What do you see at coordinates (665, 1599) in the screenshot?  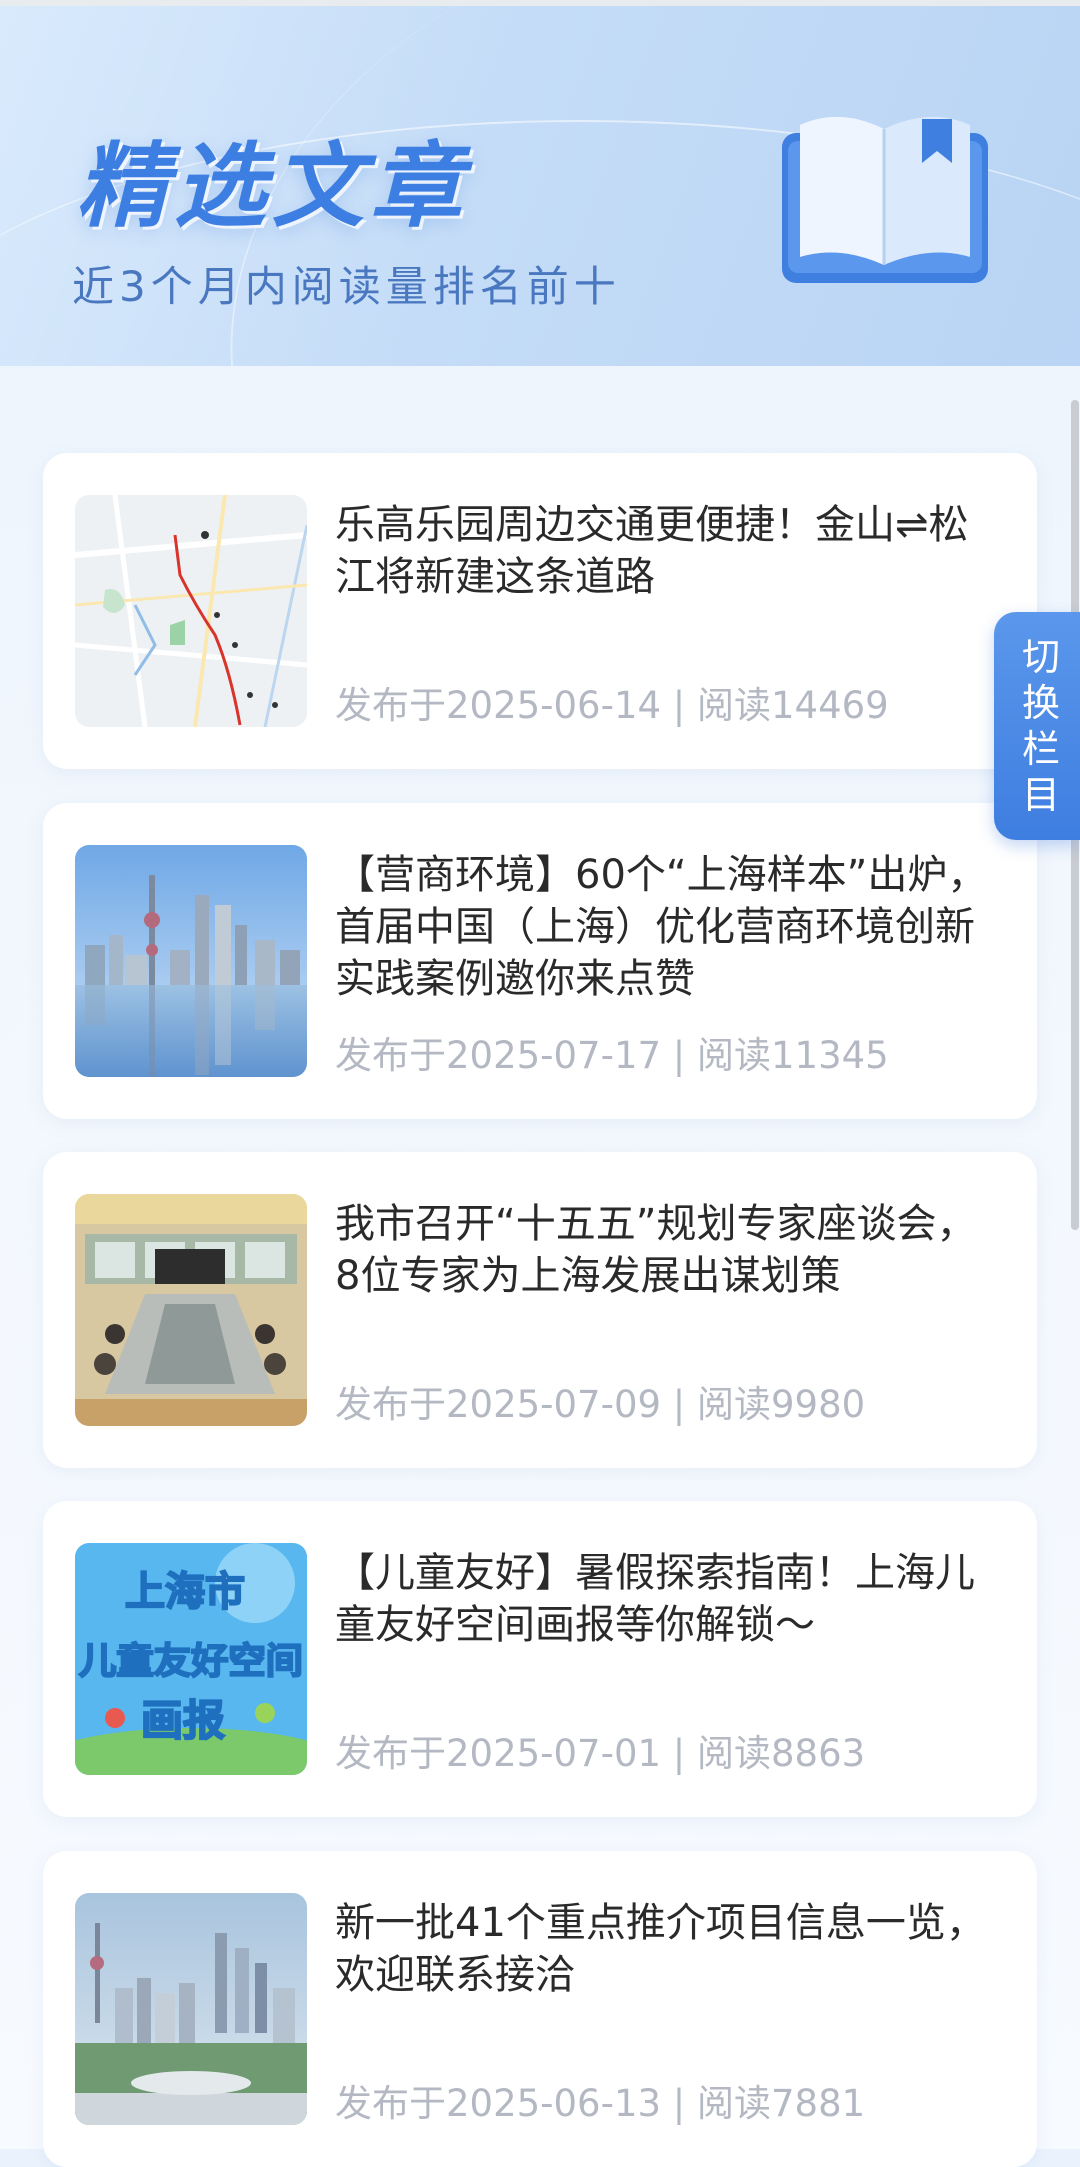 I see `article-title: 【儿童友好】暑假探索指南！上海儿童友好空间画报等你解锁～` at bounding box center [665, 1599].